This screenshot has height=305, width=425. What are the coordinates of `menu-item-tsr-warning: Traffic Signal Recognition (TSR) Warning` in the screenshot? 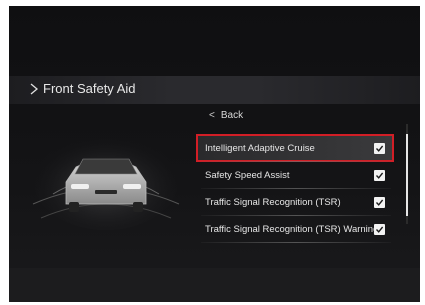 It's located at (295, 229).